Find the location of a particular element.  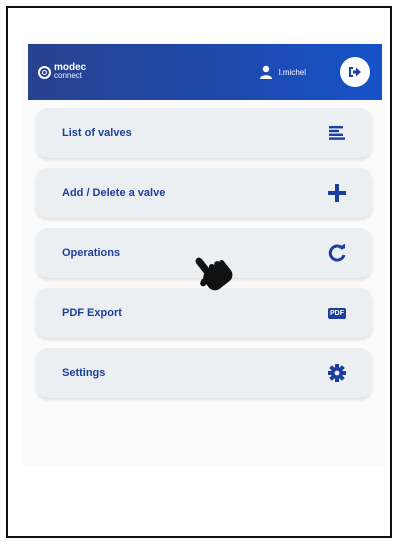

menu-item-label: PDF Export is located at coordinates (92, 313).